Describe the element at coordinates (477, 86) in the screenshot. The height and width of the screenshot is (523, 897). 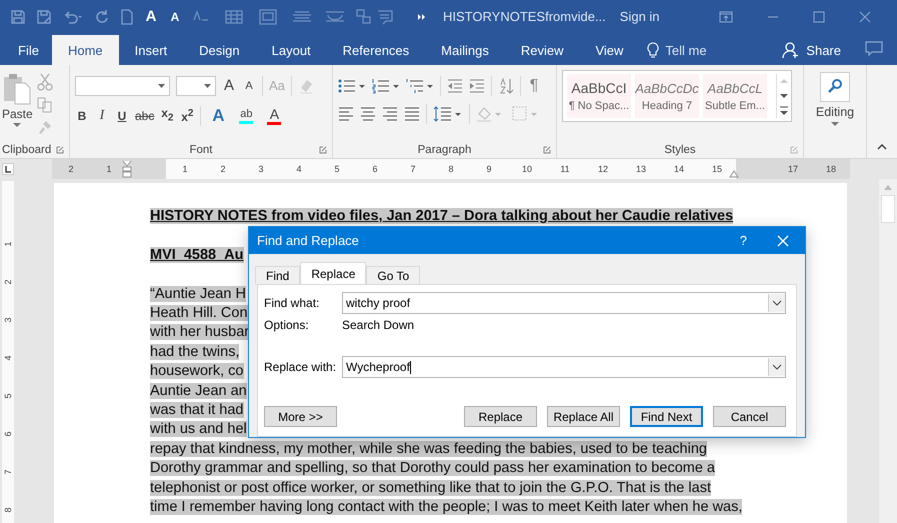
I see `increase-indent-icon` at that location.